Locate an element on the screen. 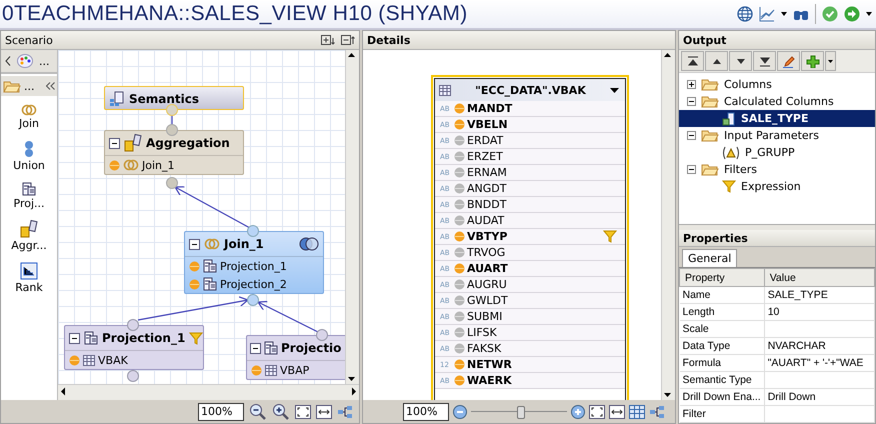  tree-item: Columns is located at coordinates (777, 84).